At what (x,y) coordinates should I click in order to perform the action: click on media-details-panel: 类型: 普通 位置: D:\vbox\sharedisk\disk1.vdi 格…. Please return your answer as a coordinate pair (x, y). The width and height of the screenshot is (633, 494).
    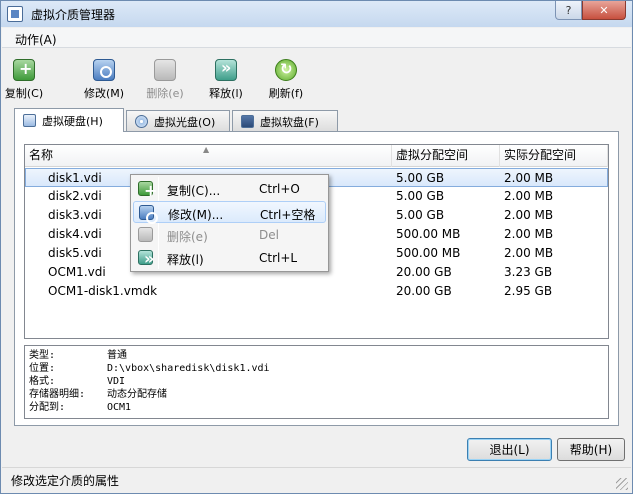
    Looking at the image, I should click on (316, 382).